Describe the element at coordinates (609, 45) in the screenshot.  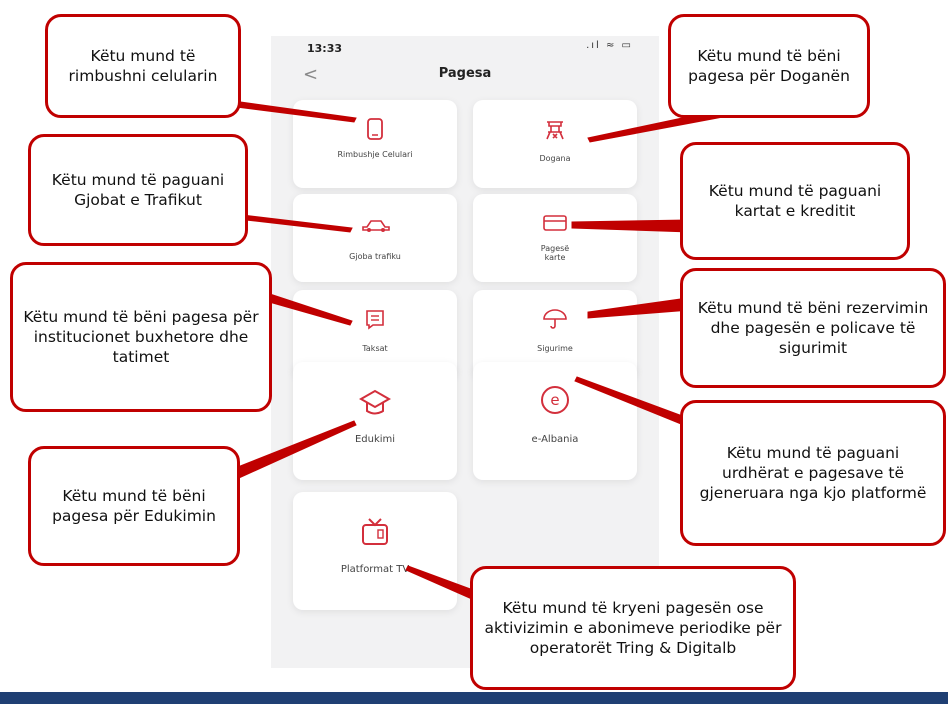
I see `status-icons: .ıl ≈ ▭` at that location.